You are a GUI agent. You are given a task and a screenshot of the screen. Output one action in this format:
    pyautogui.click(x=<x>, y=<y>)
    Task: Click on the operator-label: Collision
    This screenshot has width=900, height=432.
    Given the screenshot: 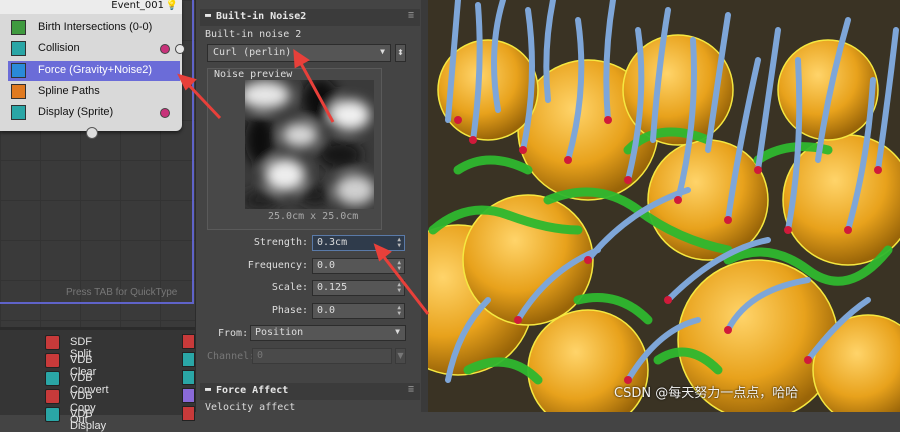 What is the action you would take?
    pyautogui.click(x=59, y=48)
    